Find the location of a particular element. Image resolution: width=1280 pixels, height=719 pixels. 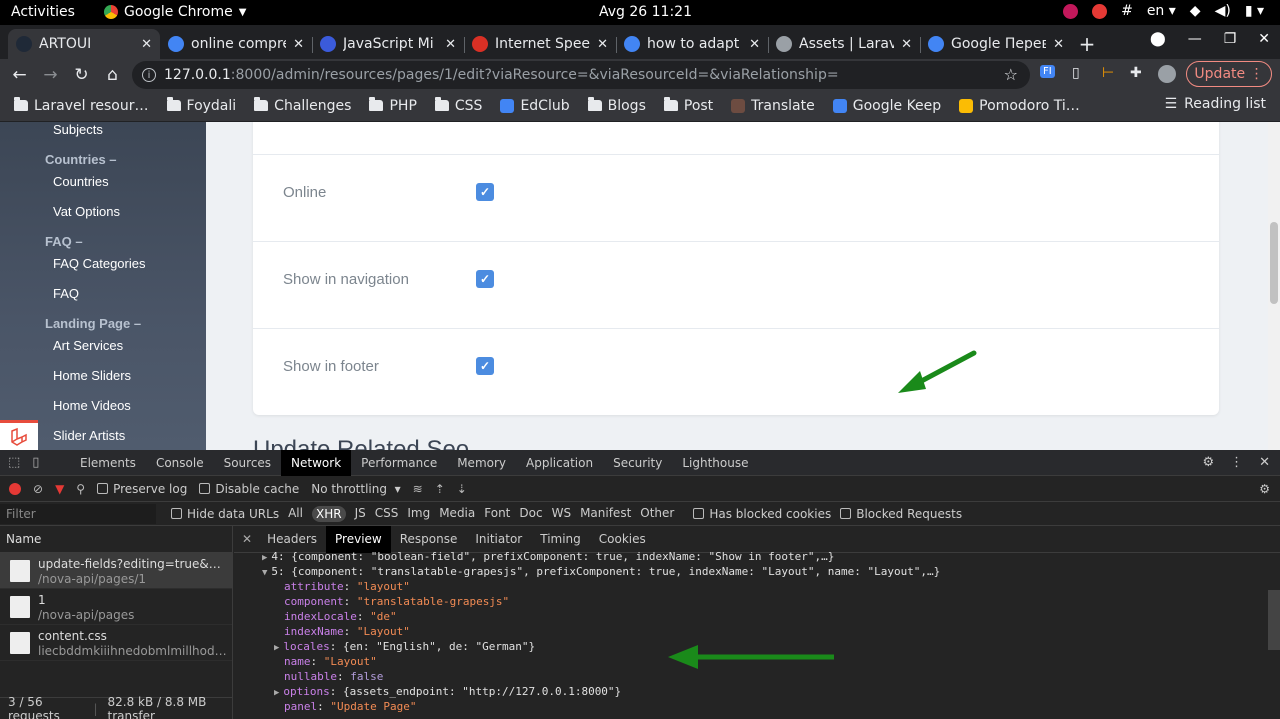

blocked-requests-checkbox: Blocked Requests is located at coordinates (901, 514).